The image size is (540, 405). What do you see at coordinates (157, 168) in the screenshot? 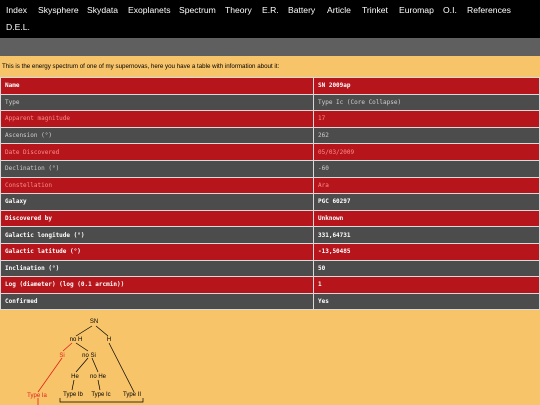
I see `row-key: Declination (°)` at bounding box center [157, 168].